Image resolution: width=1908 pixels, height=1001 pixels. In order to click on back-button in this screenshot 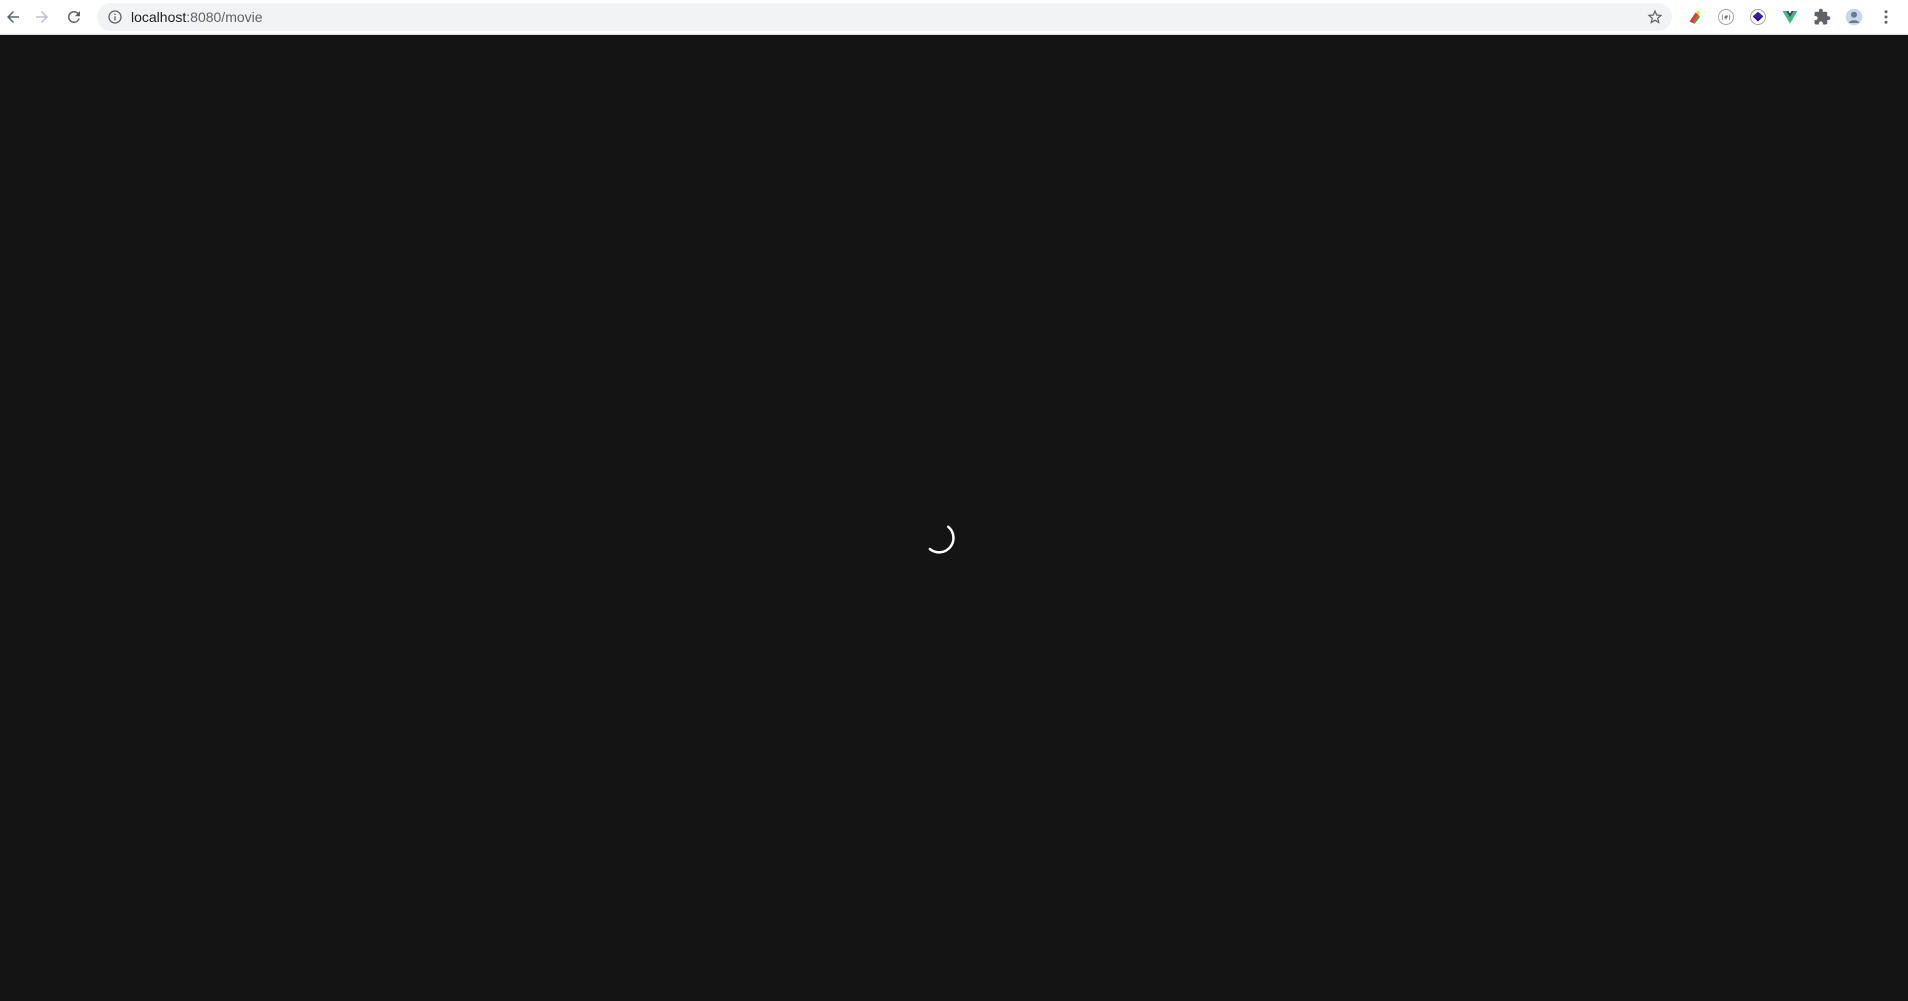, I will do `click(13, 17)`.